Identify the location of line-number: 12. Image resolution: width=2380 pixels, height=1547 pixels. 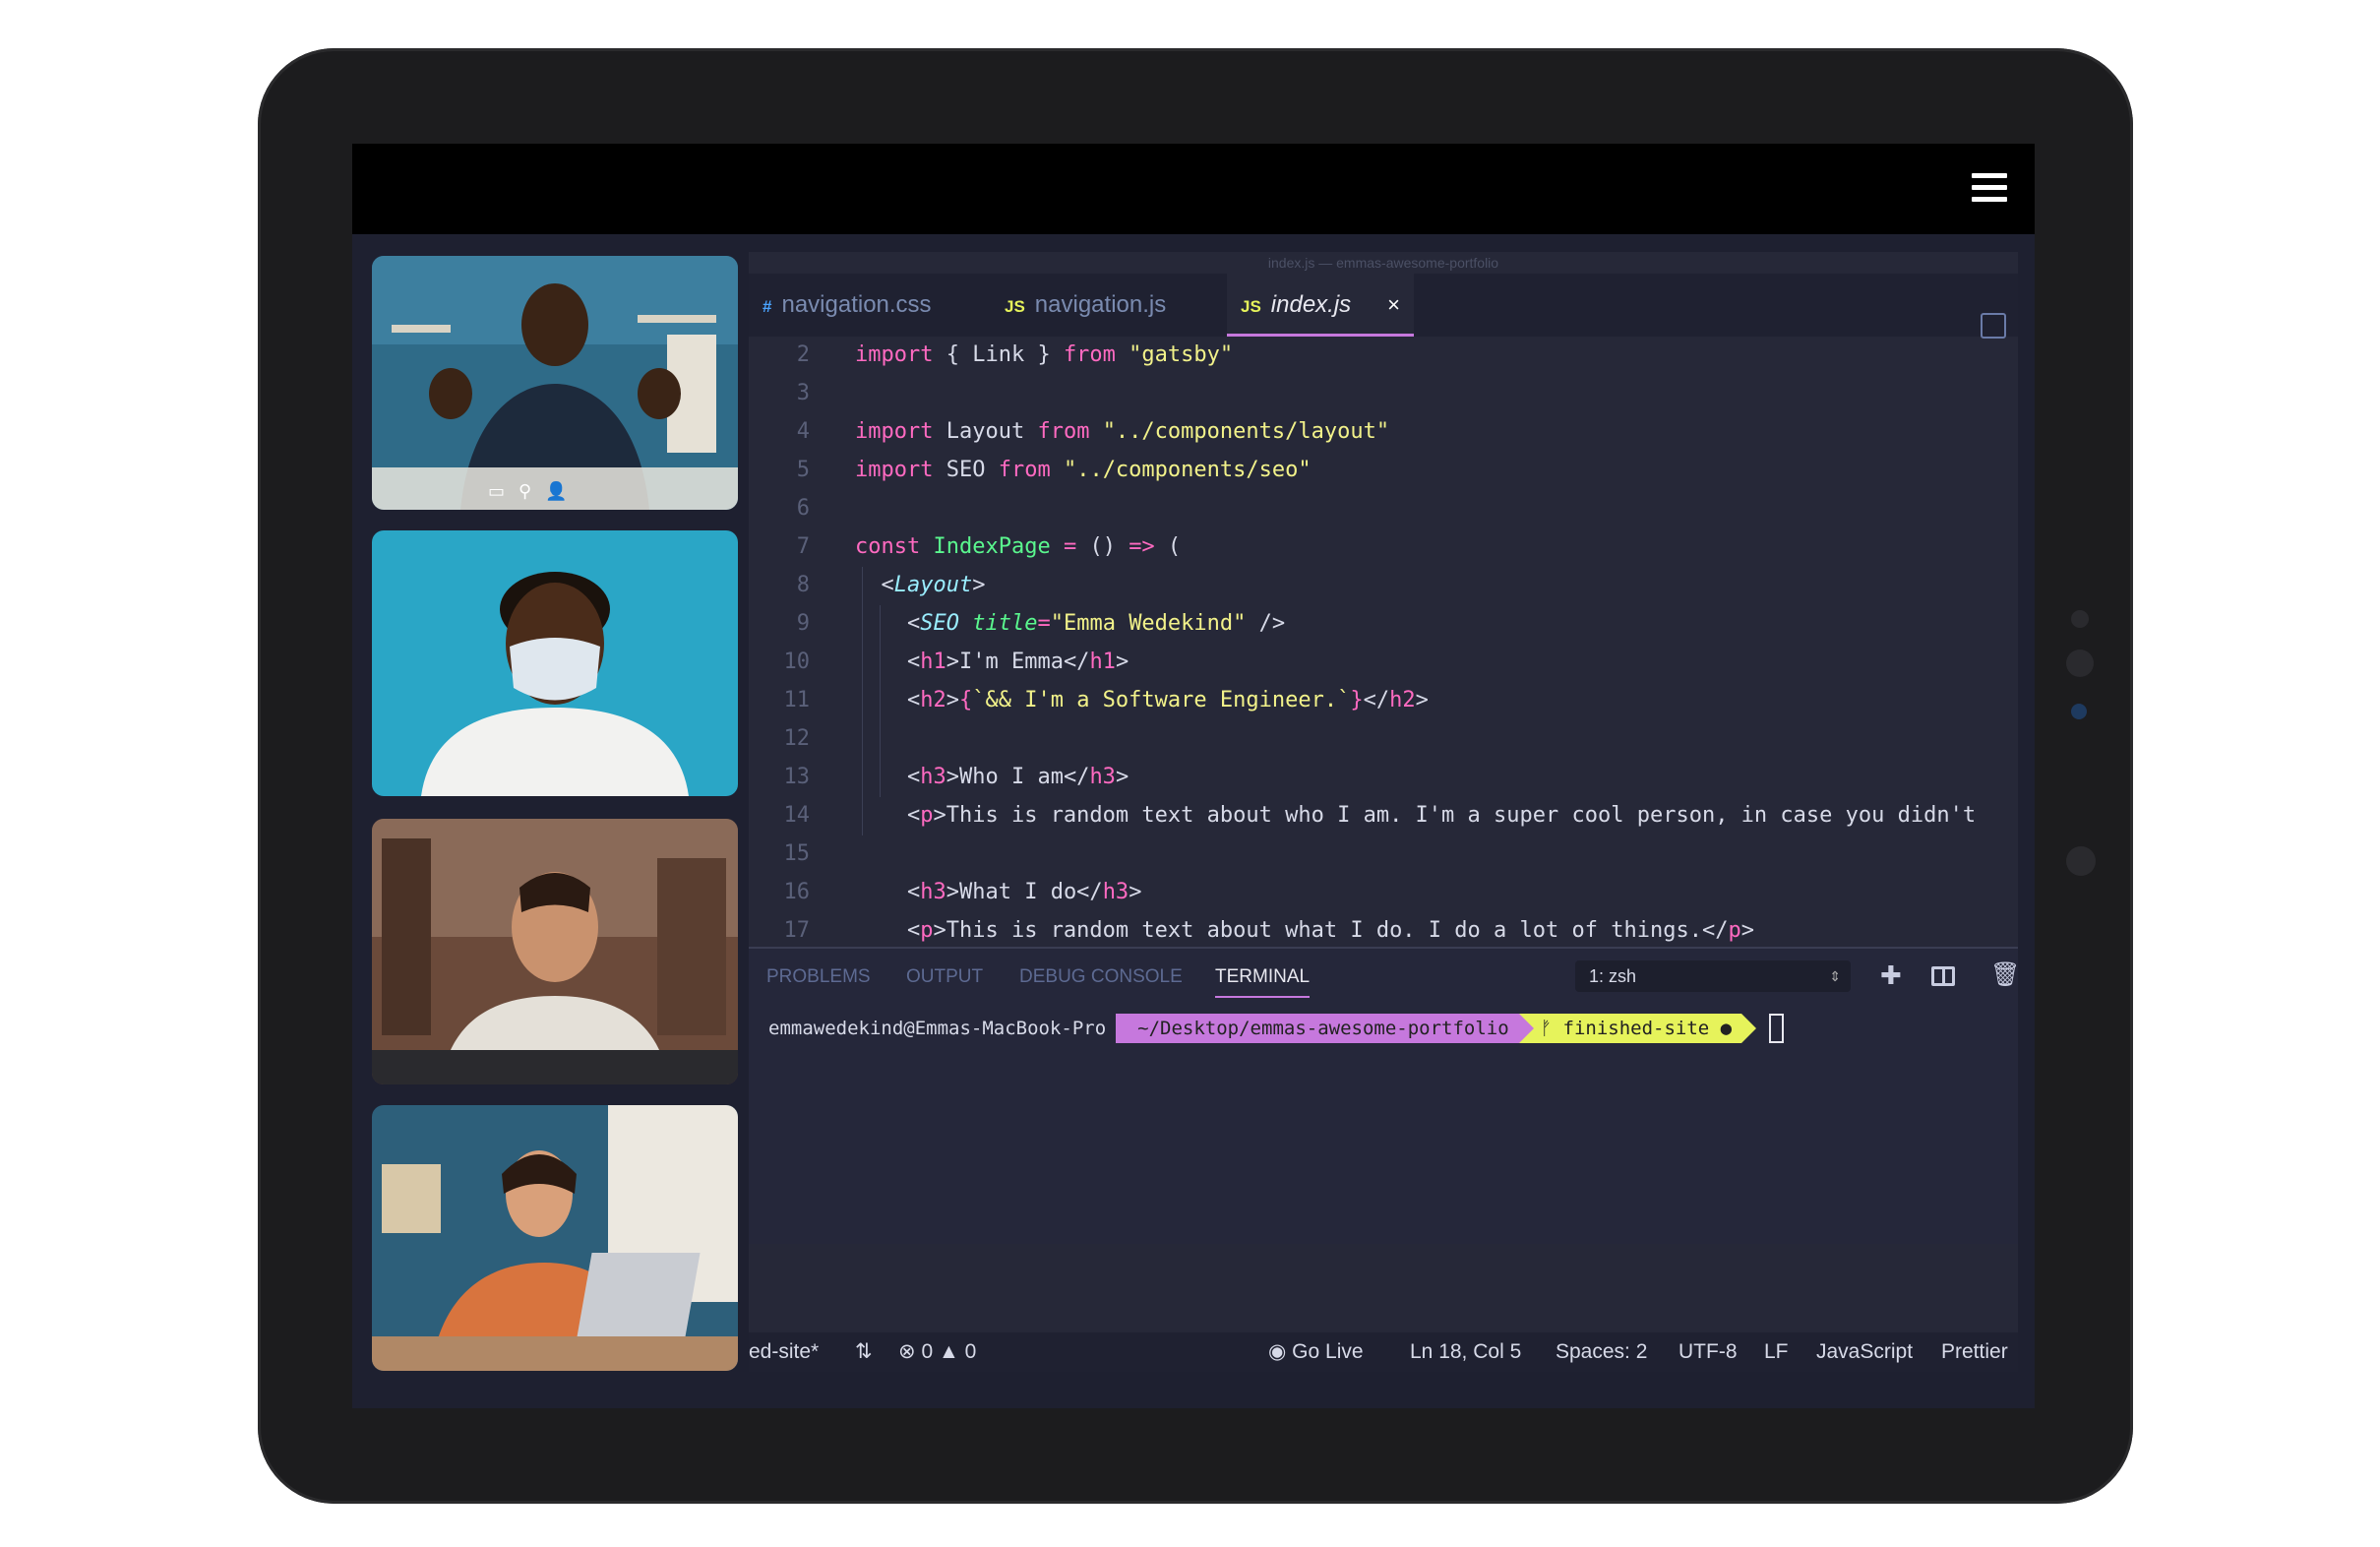
(797, 738).